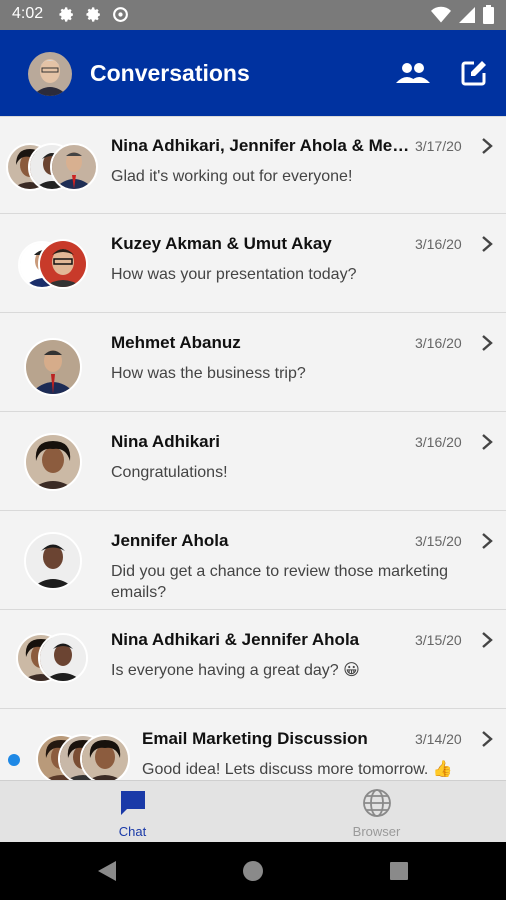 Image resolution: width=506 pixels, height=900 pixels. What do you see at coordinates (376, 803) in the screenshot?
I see `globe-icon` at bounding box center [376, 803].